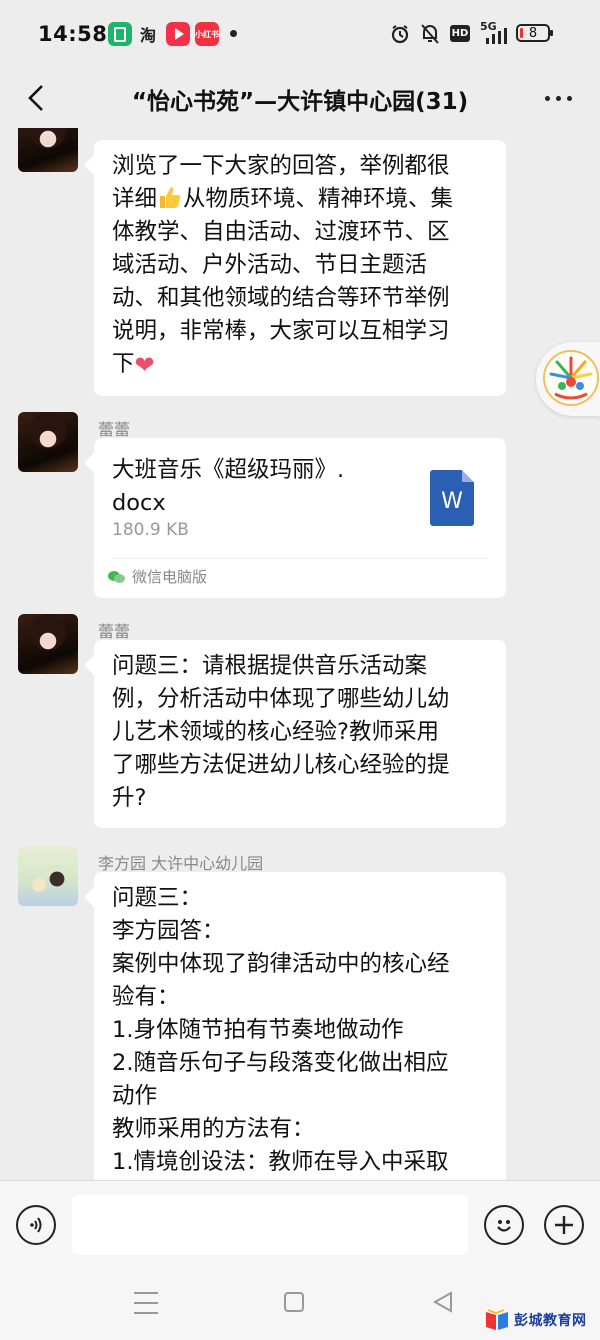 This screenshot has width=600, height=1340. I want to click on divider, so click(300, 558).